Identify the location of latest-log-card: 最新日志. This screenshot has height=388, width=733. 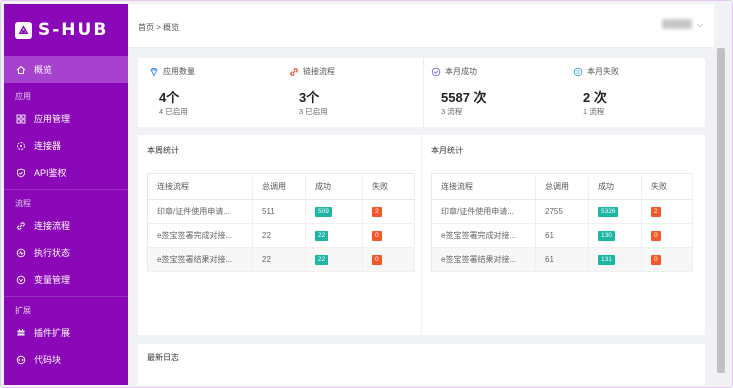
(421, 364).